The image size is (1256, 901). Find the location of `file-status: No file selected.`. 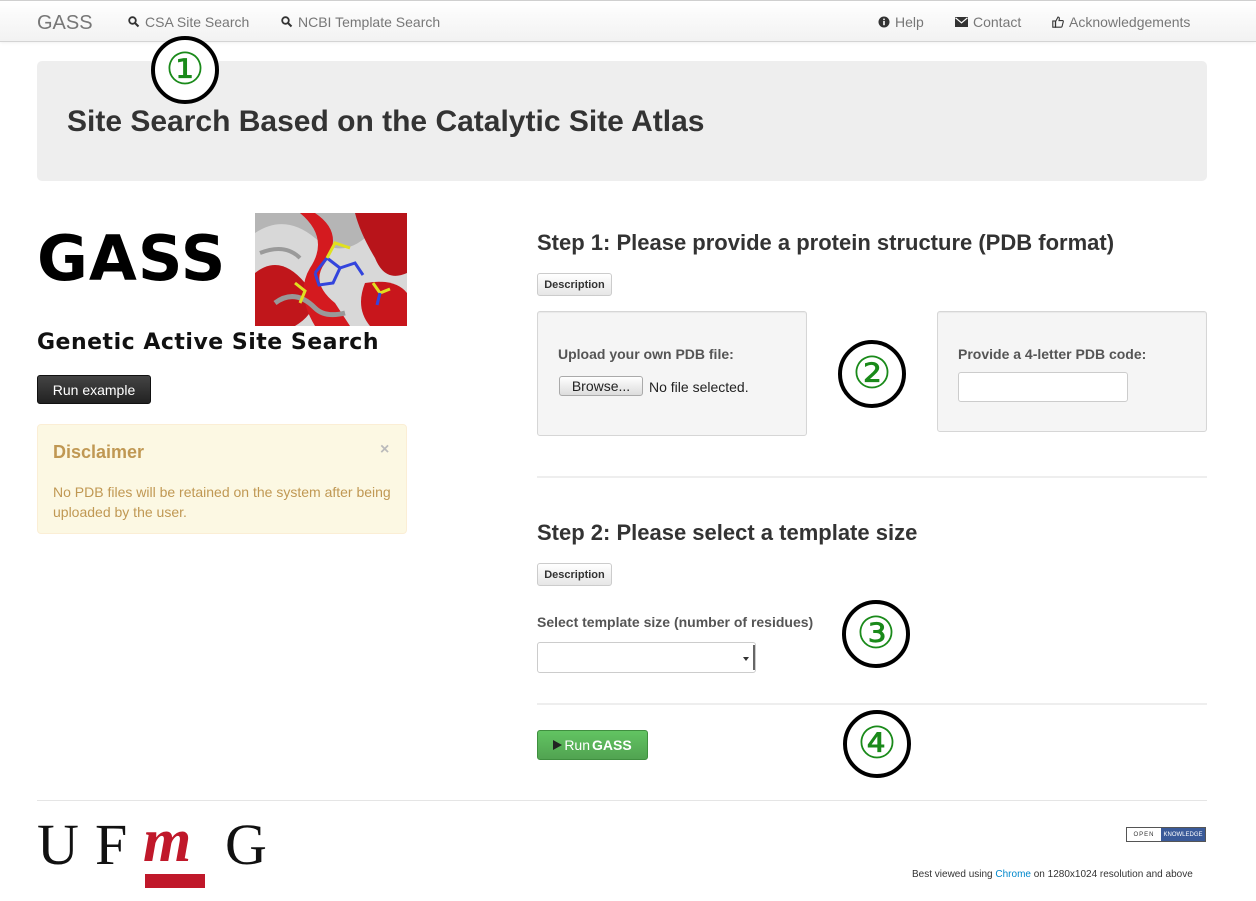

file-status: No file selected. is located at coordinates (699, 387).